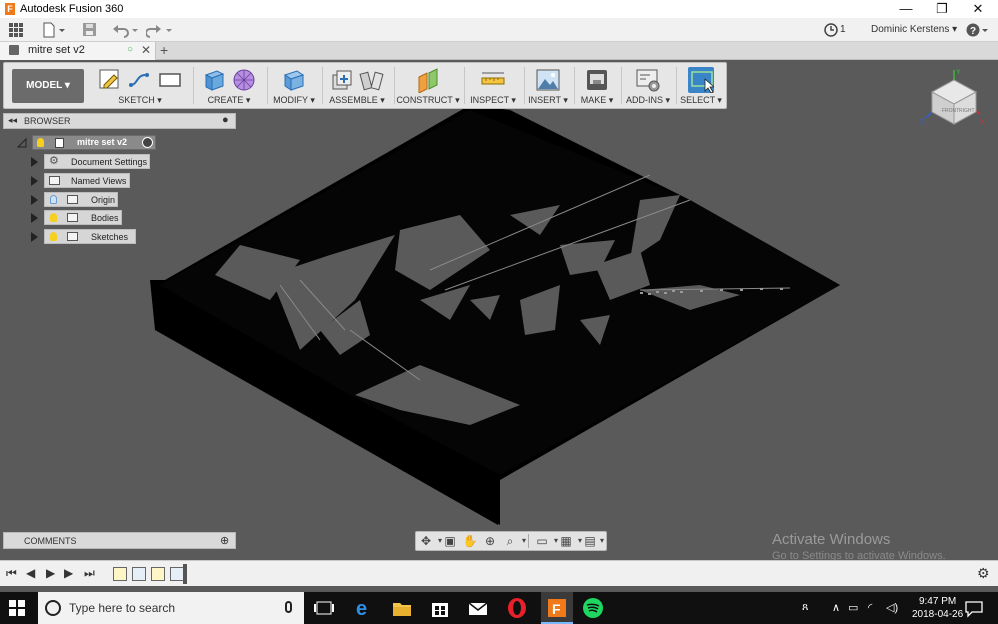 This screenshot has height=624, width=998. Describe the element at coordinates (244, 80) in the screenshot. I see `form-icon` at that location.